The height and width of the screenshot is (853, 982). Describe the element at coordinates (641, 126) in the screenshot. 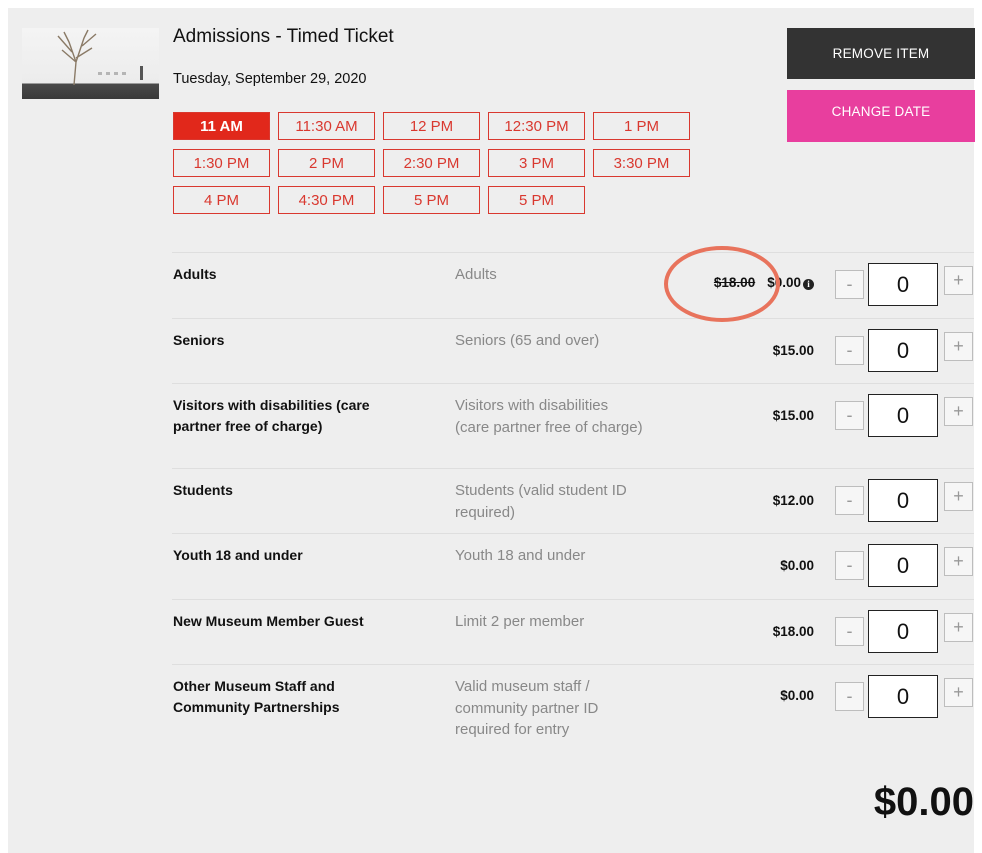

I see `time-slot-button: 1 PM` at that location.